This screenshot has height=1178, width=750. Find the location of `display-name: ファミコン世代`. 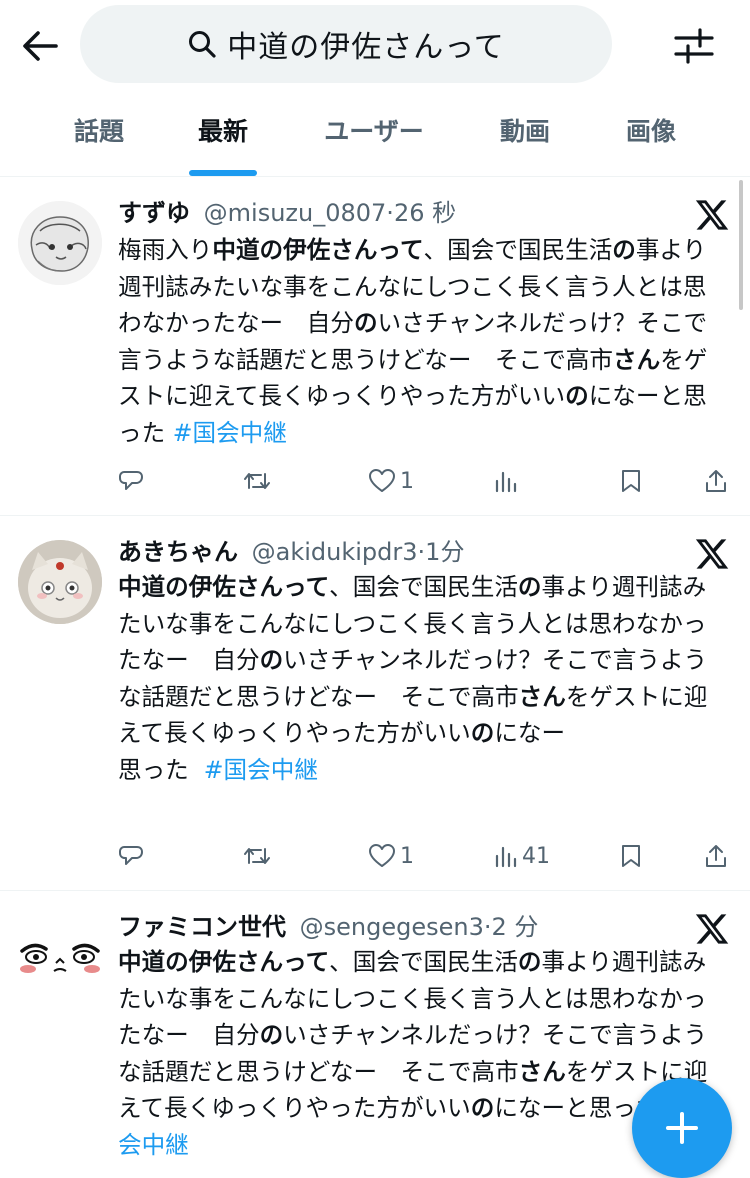

display-name: ファミコン世代 is located at coordinates (202, 927).